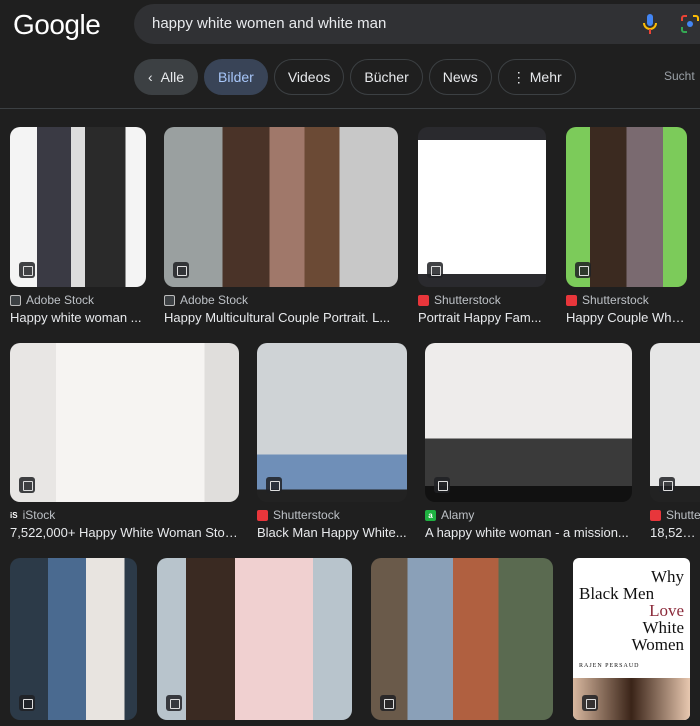 Image resolution: width=700 pixels, height=726 pixels. I want to click on filter-chips: ‹ Alle Bilder Videos Bücher News ⋮ Mehr, so click(355, 77).